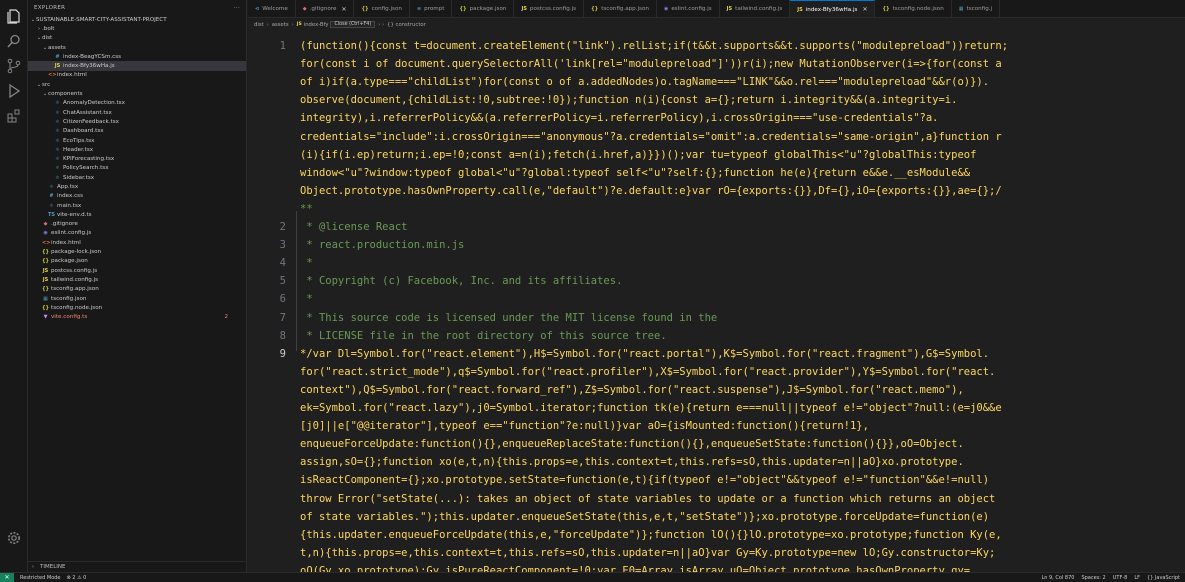 Image resolution: width=1185 pixels, height=582 pixels. Describe the element at coordinates (620, 8) in the screenshot. I see `editor-tab: {} tsconfig.app.json` at that location.